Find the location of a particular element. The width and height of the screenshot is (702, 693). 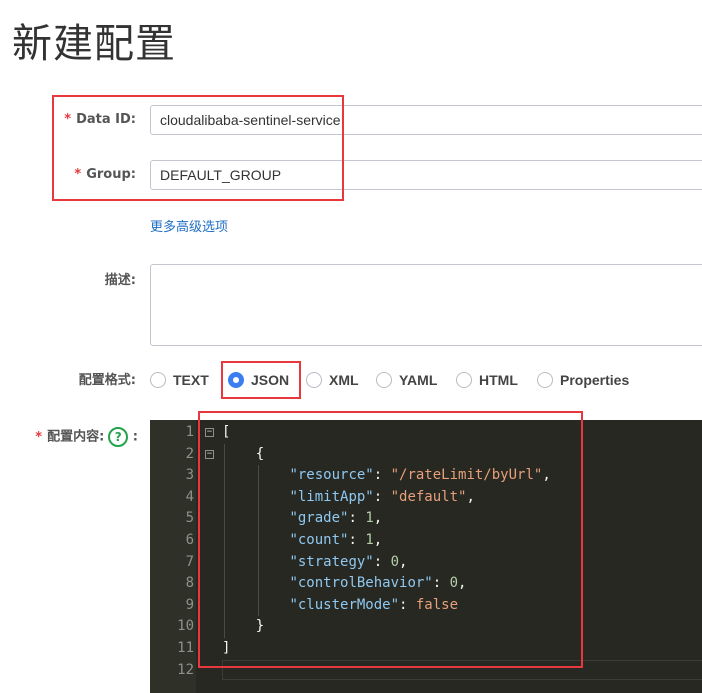

line-number: 10 is located at coordinates (185, 626).